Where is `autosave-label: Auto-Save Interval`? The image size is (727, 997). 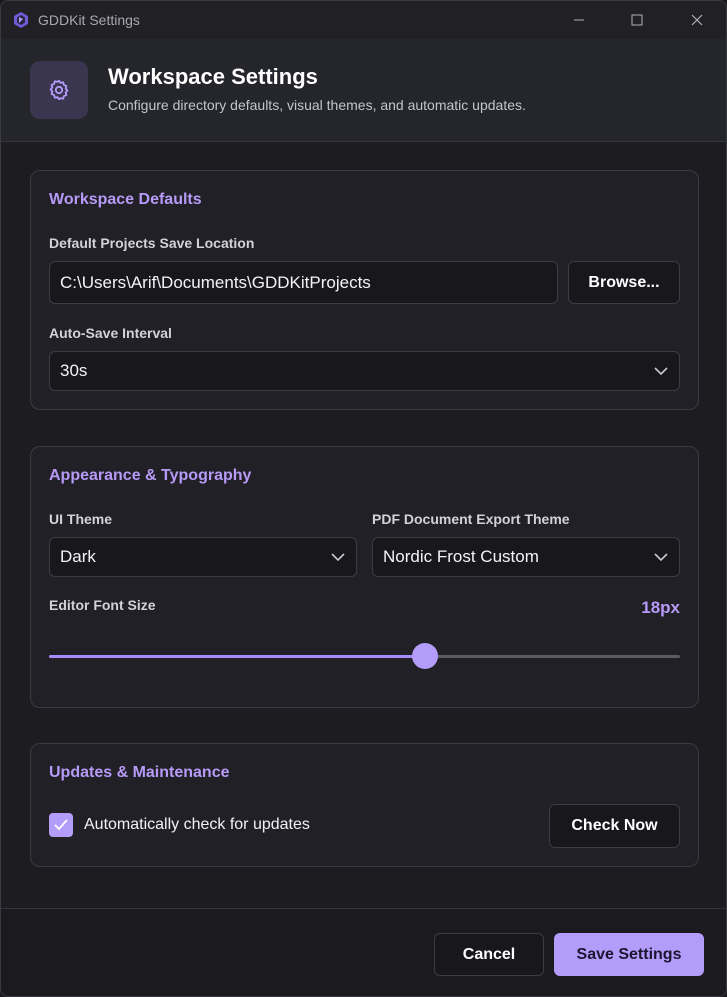 autosave-label: Auto-Save Interval is located at coordinates (110, 333).